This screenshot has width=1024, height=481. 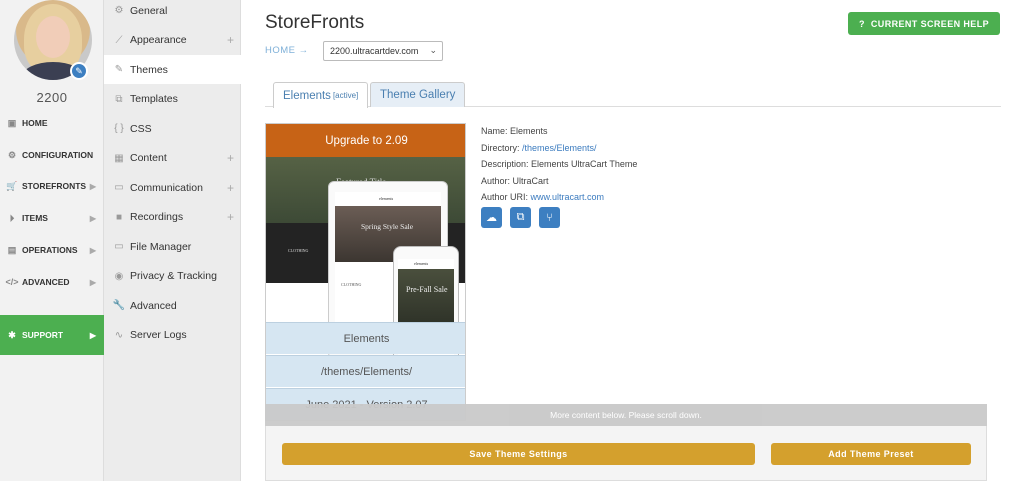 I want to click on page-title: StoreFronts, so click(x=315, y=22).